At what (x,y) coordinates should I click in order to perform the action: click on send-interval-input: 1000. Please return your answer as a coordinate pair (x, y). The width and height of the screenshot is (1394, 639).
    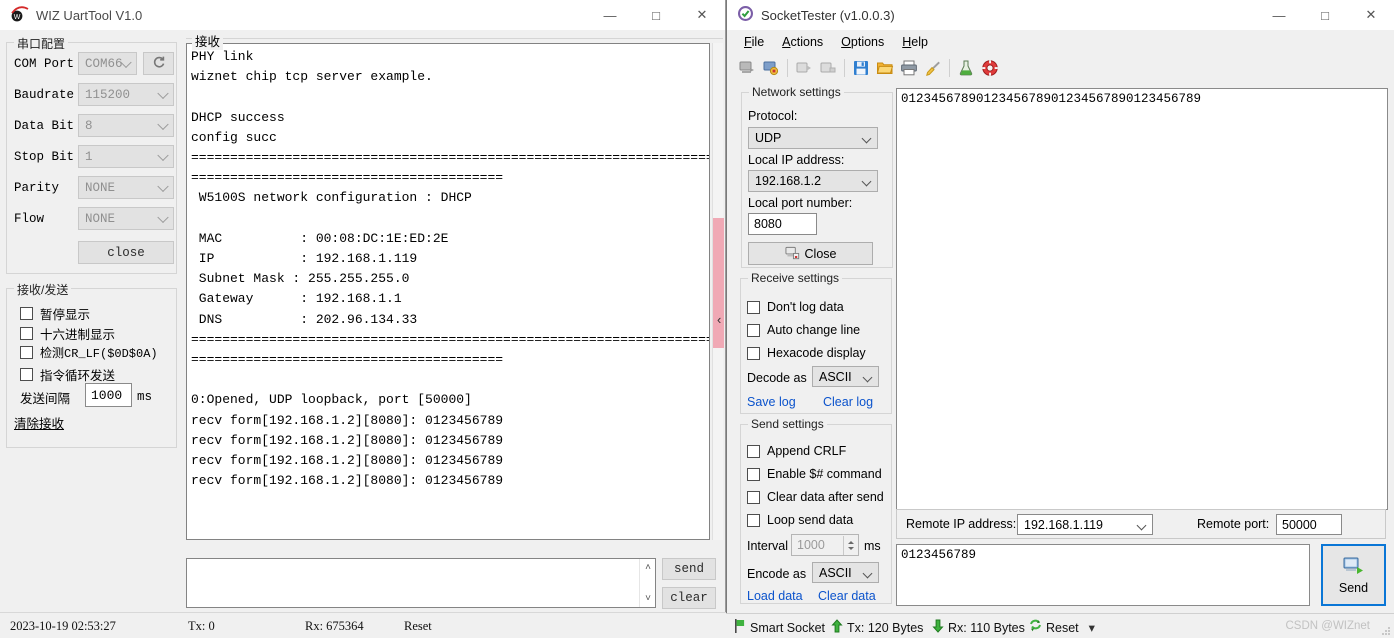
    Looking at the image, I should click on (108, 395).